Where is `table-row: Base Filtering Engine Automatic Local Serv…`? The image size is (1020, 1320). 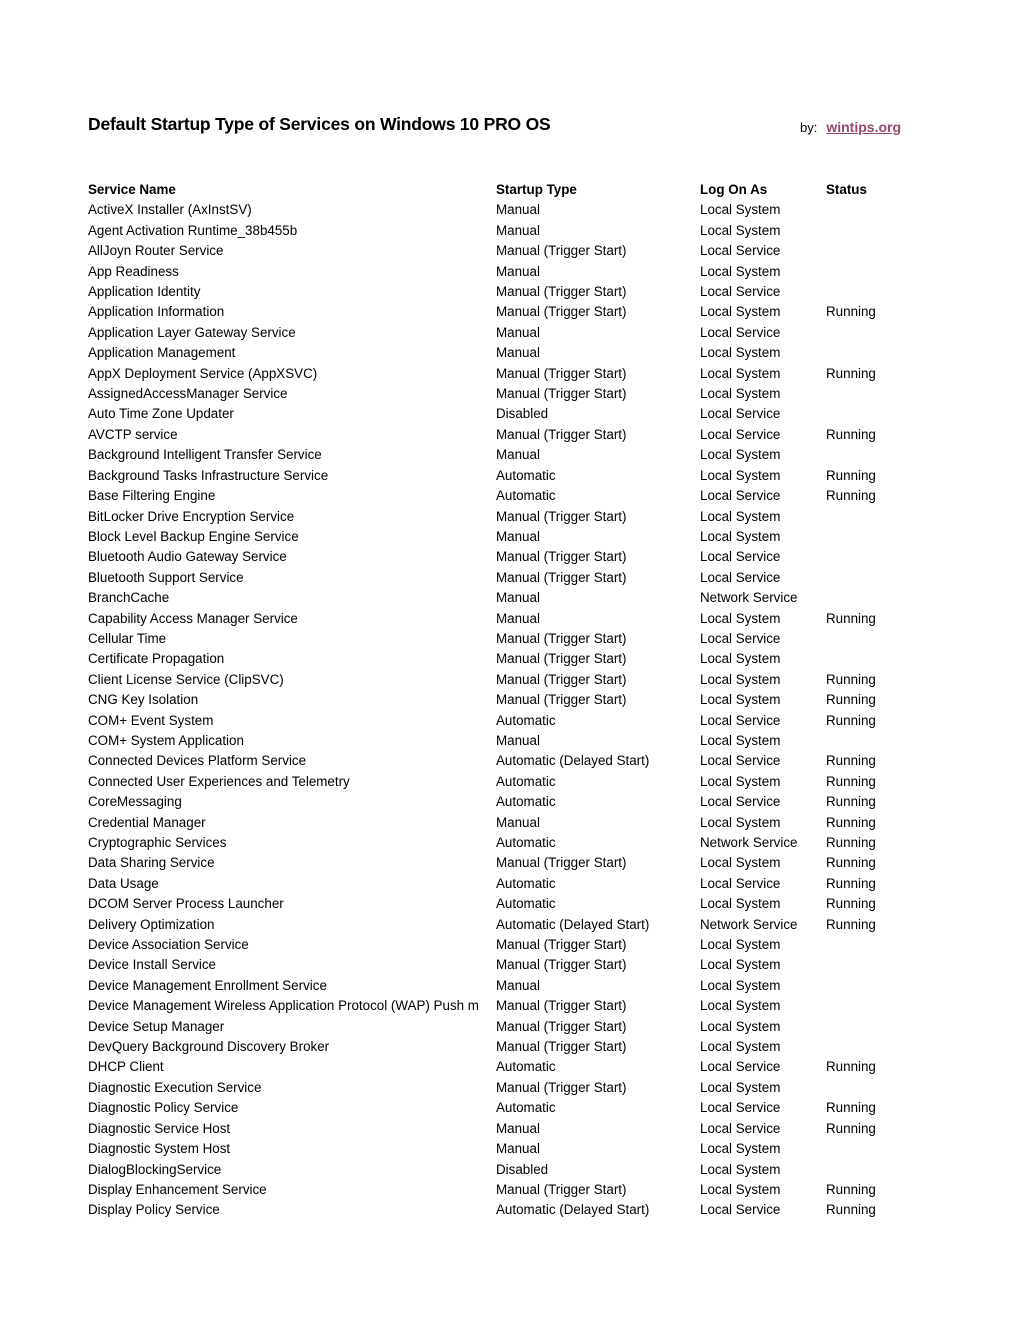
table-row: Base Filtering Engine Automatic Local Serv… is located at coordinates (497, 496).